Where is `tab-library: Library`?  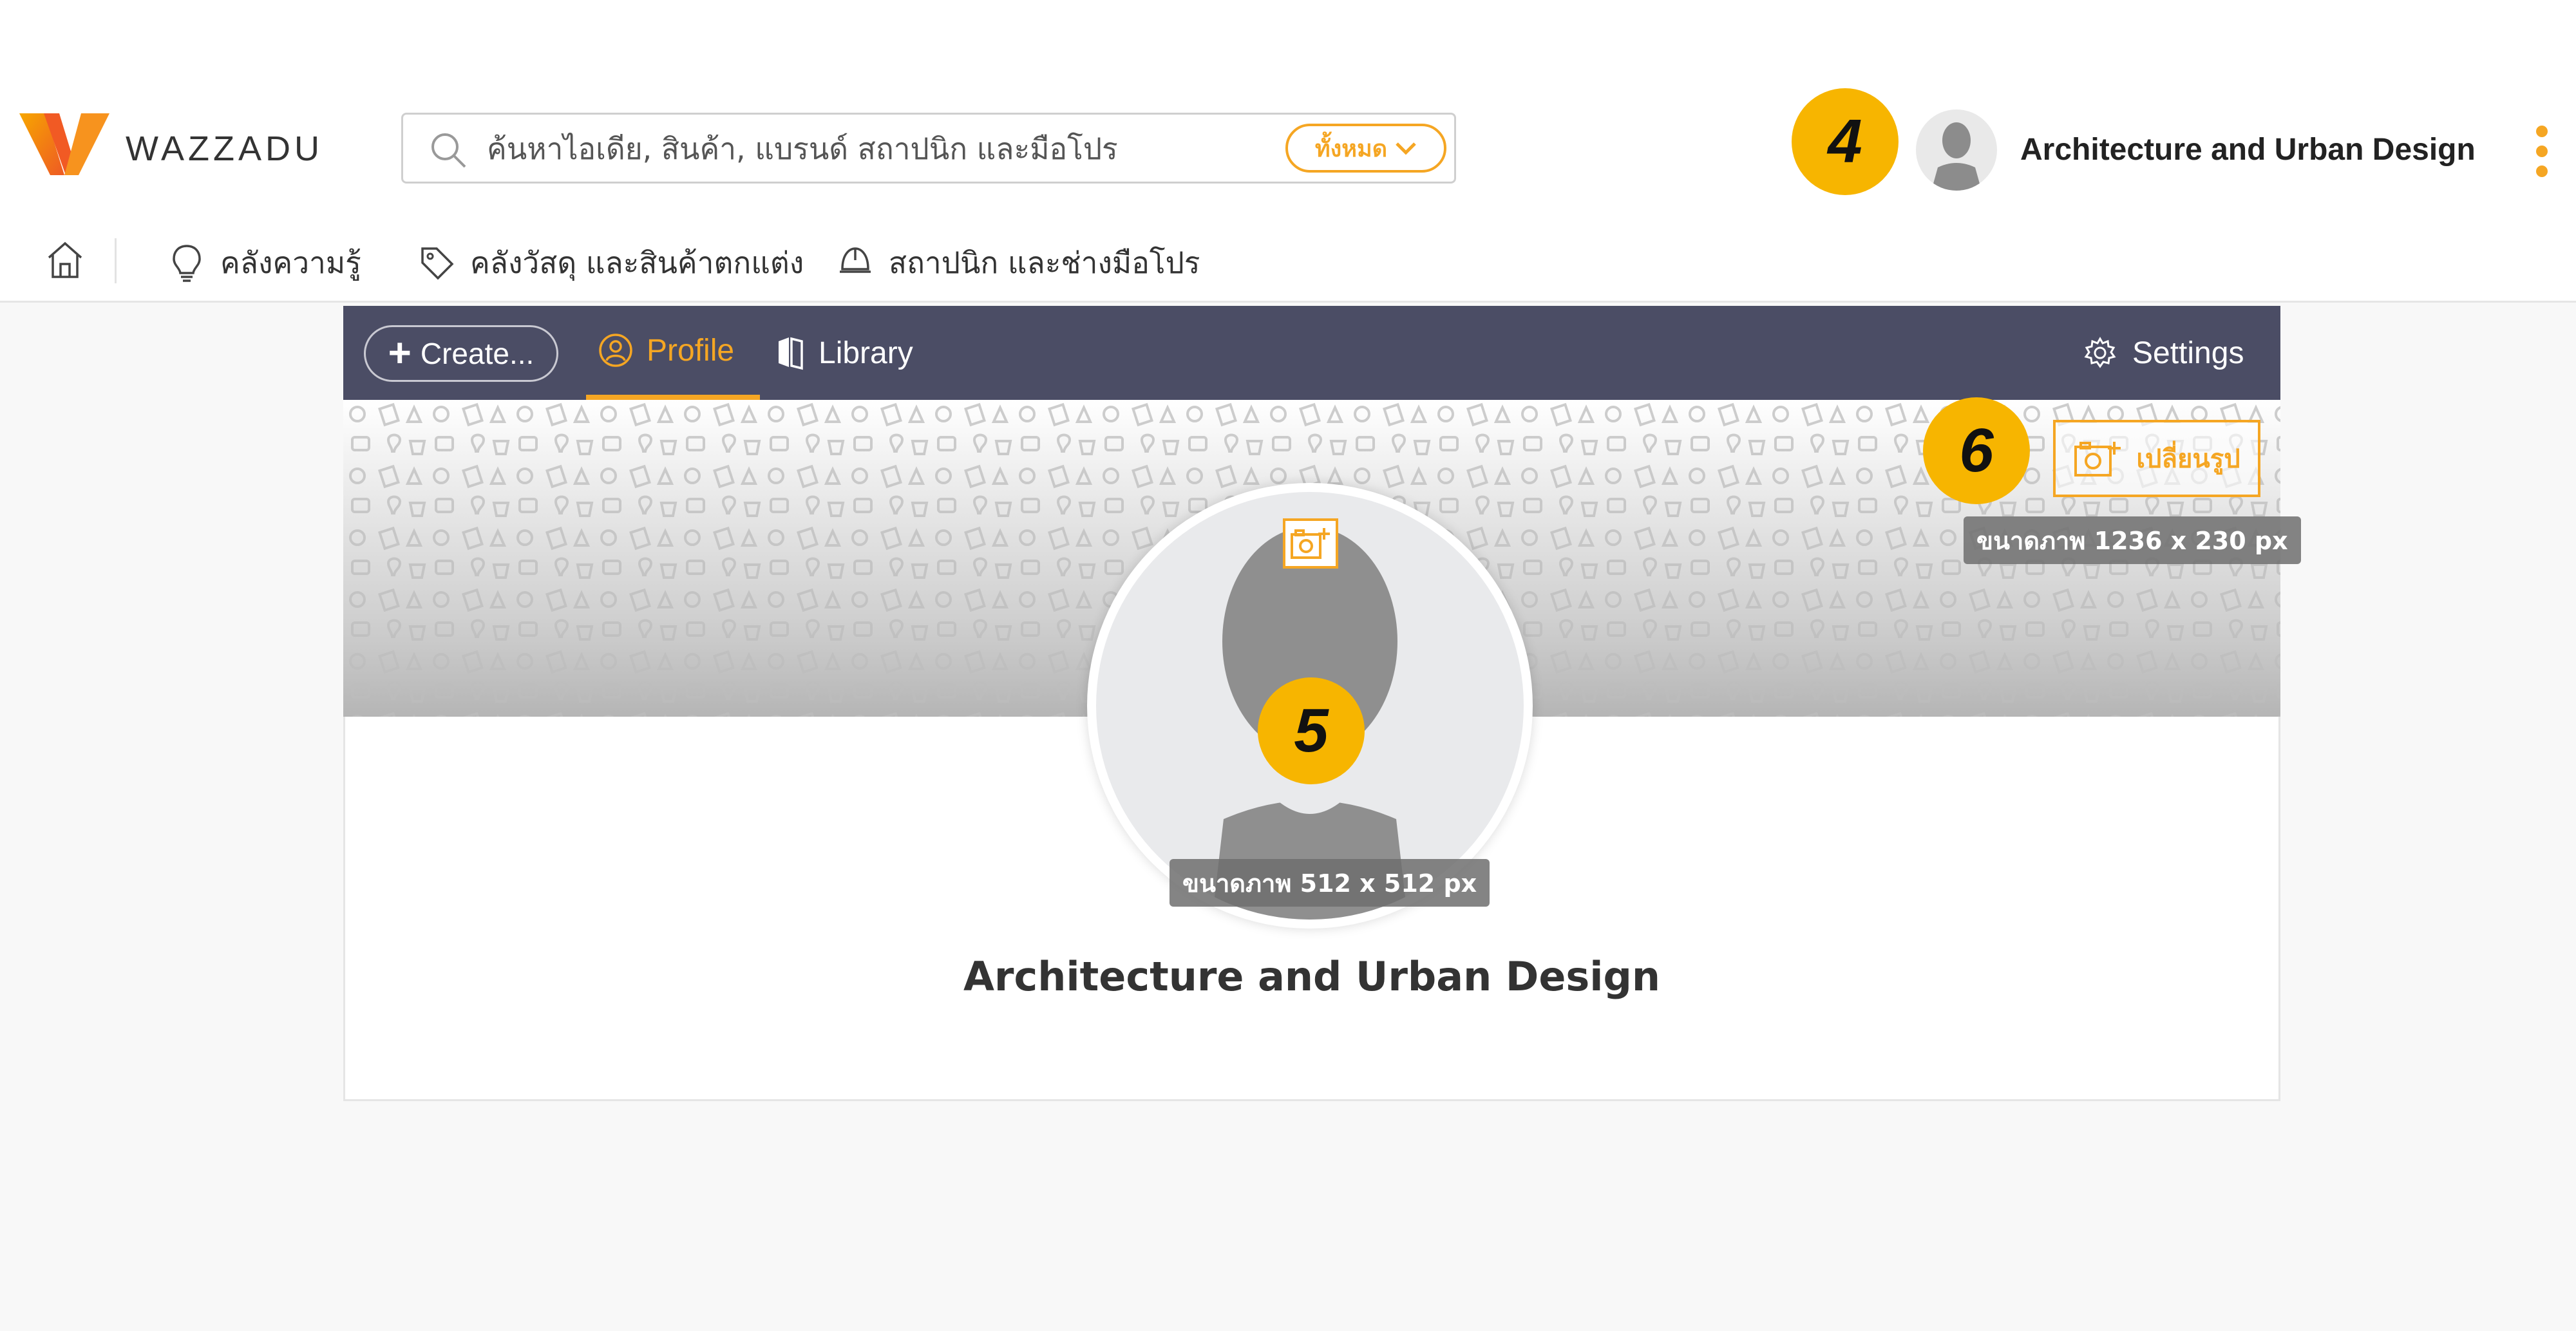 tab-library: Library is located at coordinates (845, 353).